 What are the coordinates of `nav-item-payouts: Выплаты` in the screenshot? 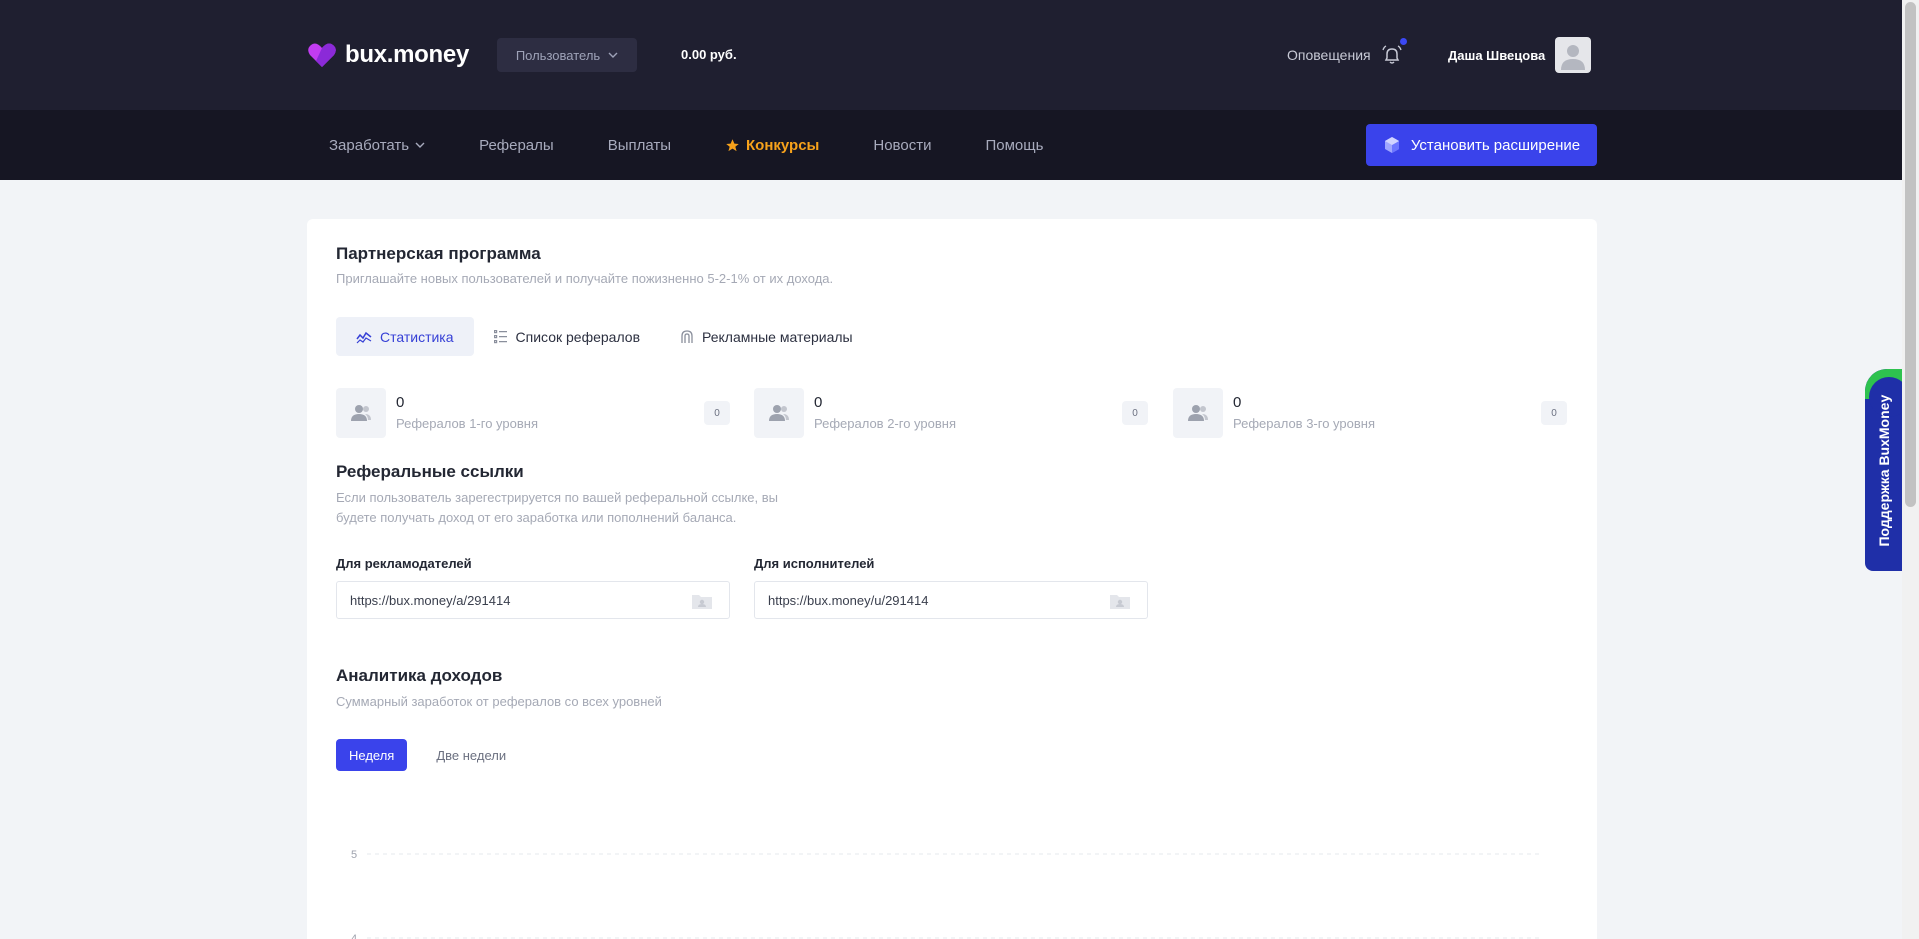 It's located at (639, 145).